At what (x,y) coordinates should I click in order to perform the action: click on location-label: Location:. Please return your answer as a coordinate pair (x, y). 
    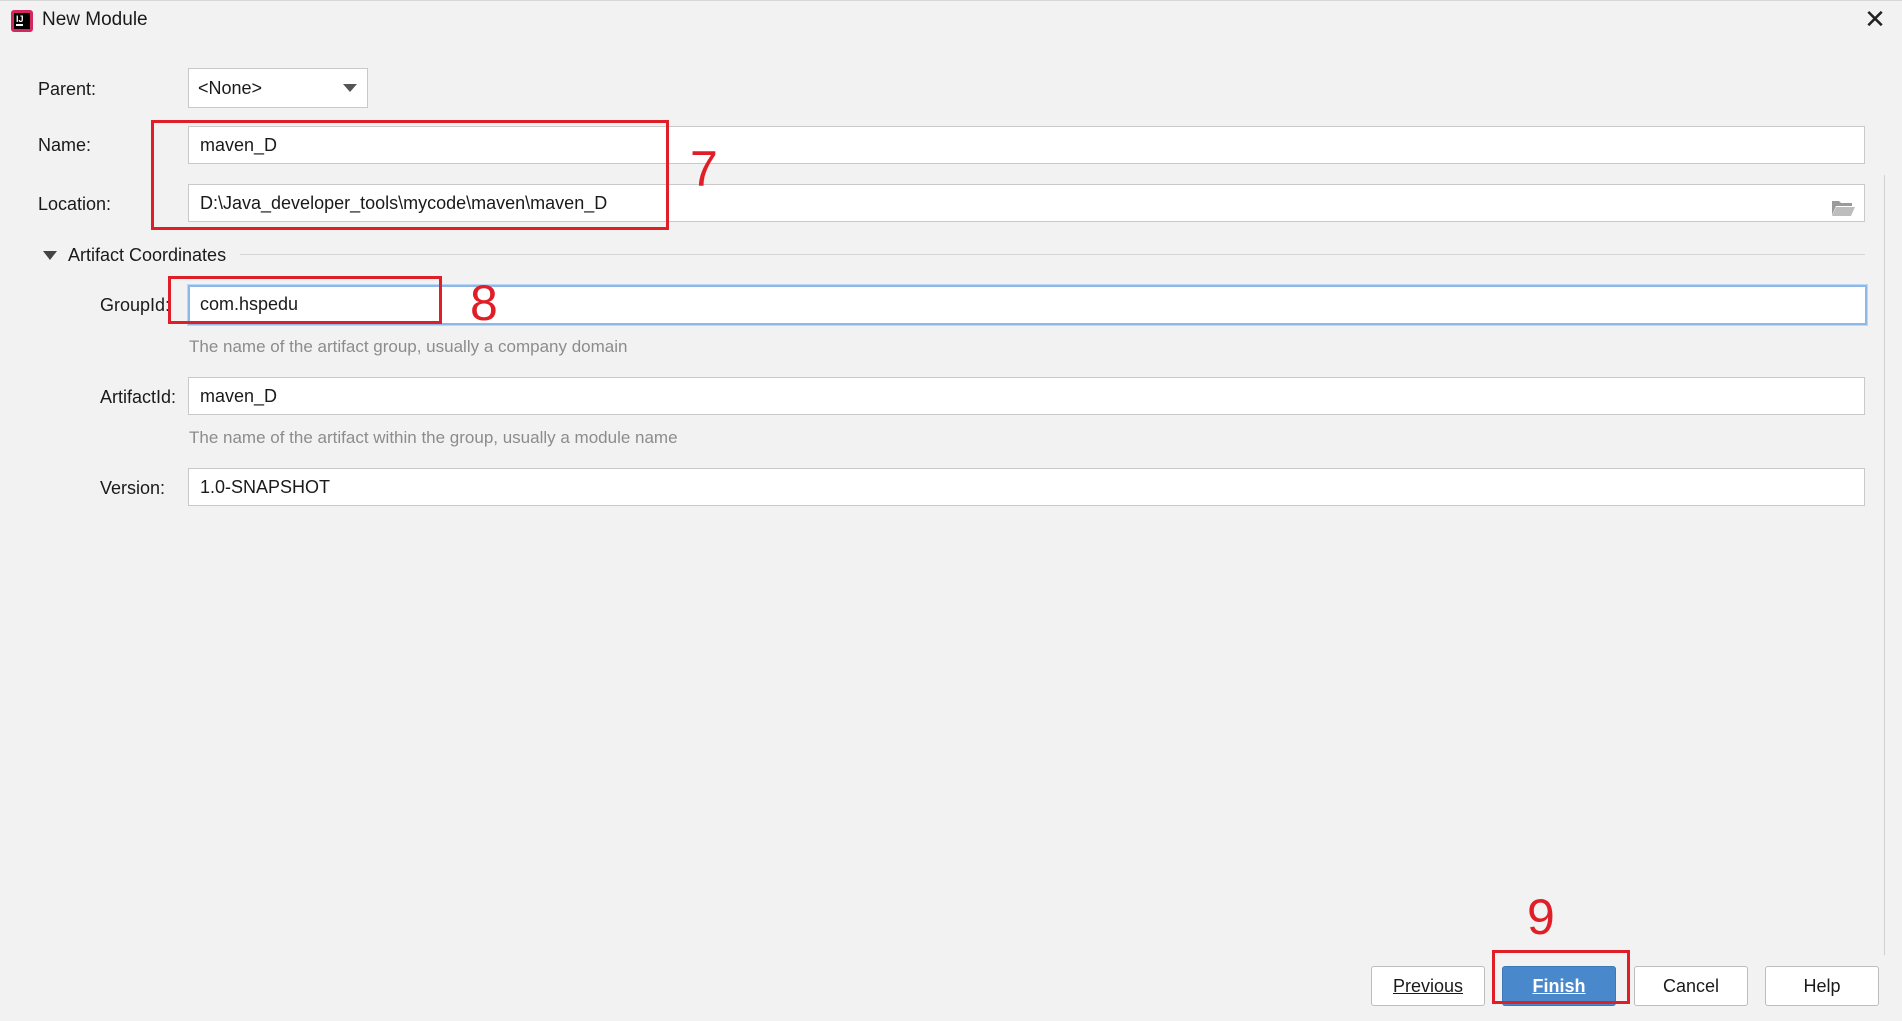
    Looking at the image, I should click on (75, 204).